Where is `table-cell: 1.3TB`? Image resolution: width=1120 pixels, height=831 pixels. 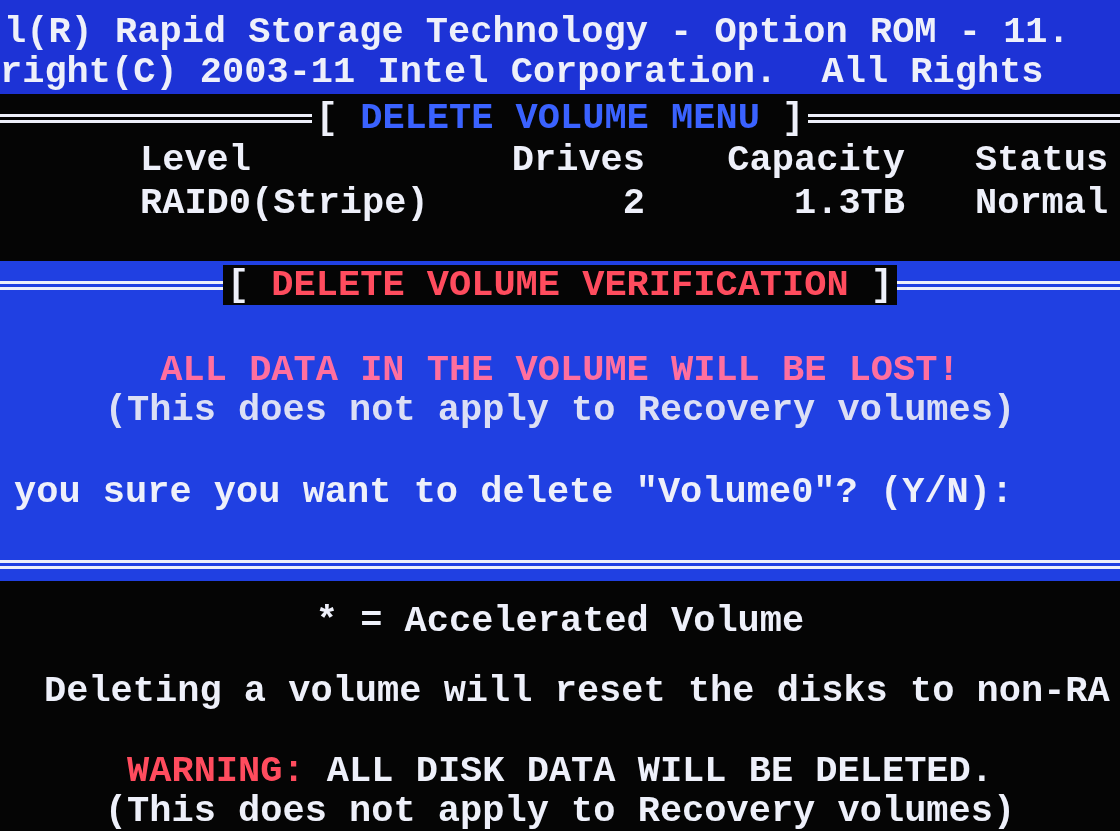
table-cell: 1.3TB is located at coordinates (849, 203).